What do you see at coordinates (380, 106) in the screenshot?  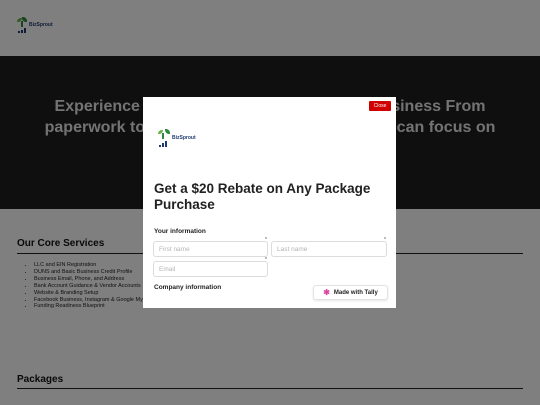 I see `close-button: Close` at bounding box center [380, 106].